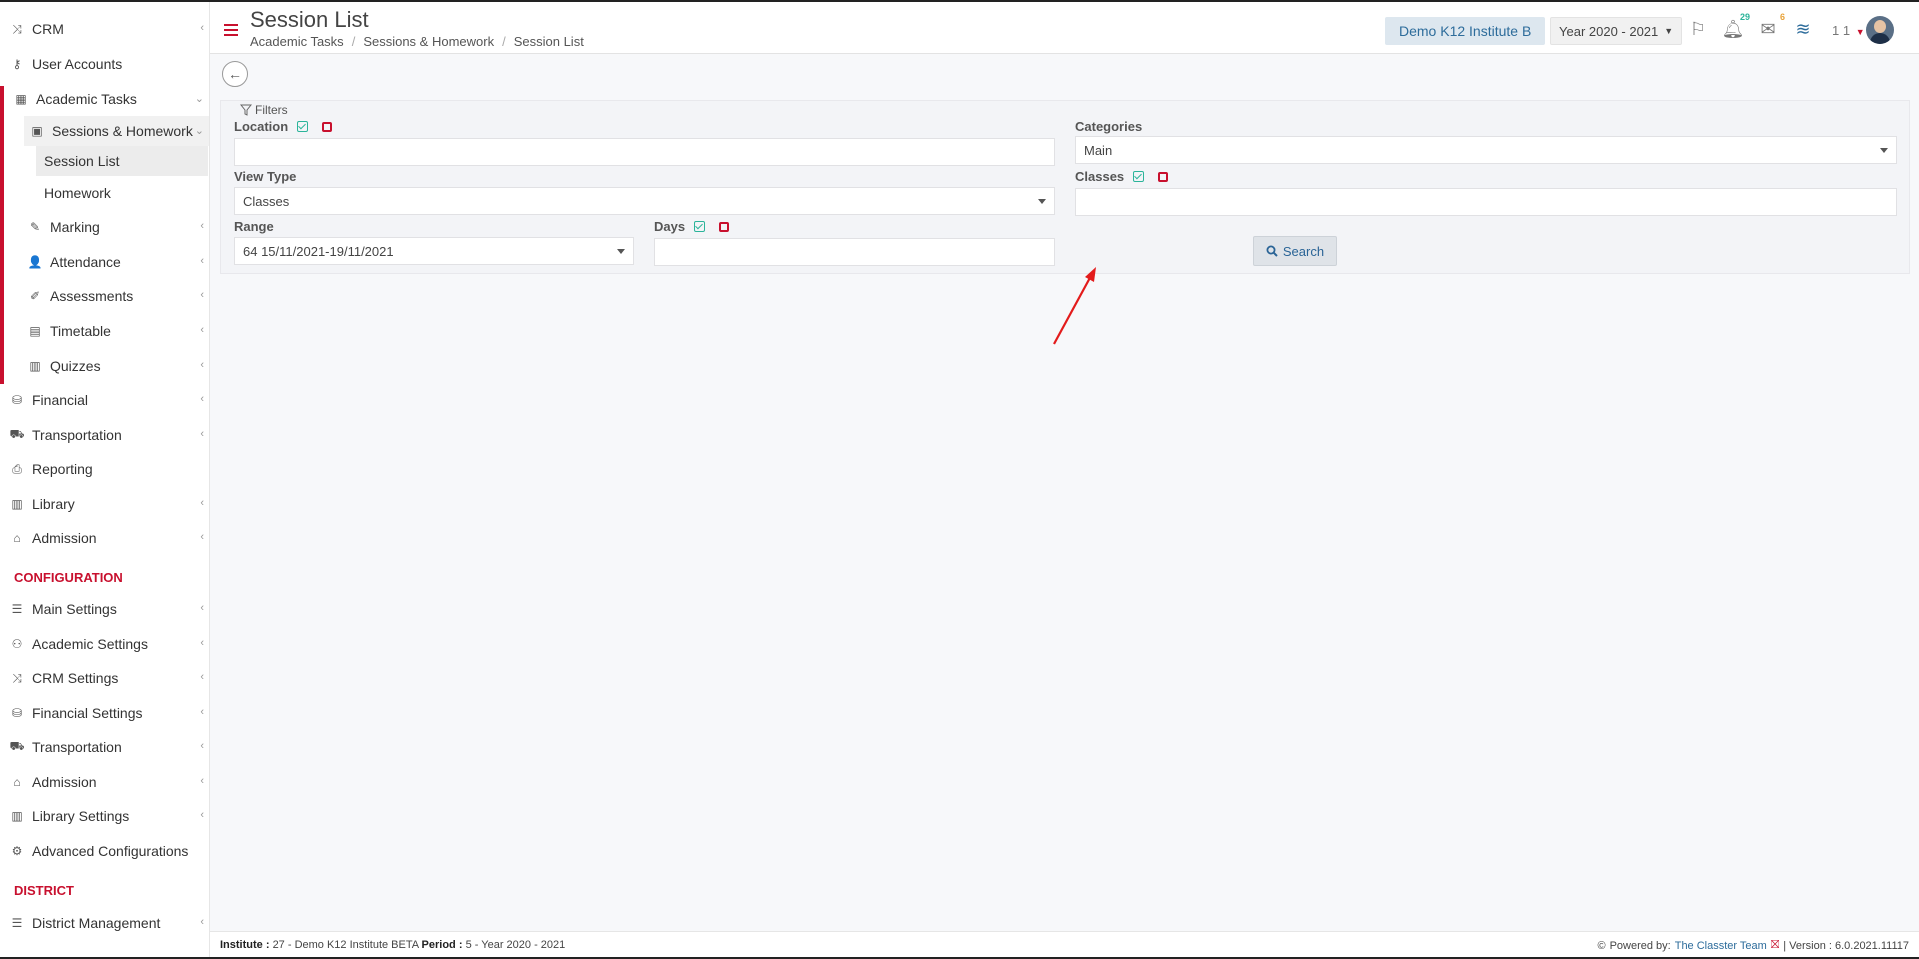  Describe the element at coordinates (86, 99) in the screenshot. I see `sidebar-item-label: Academic Tasks` at that location.